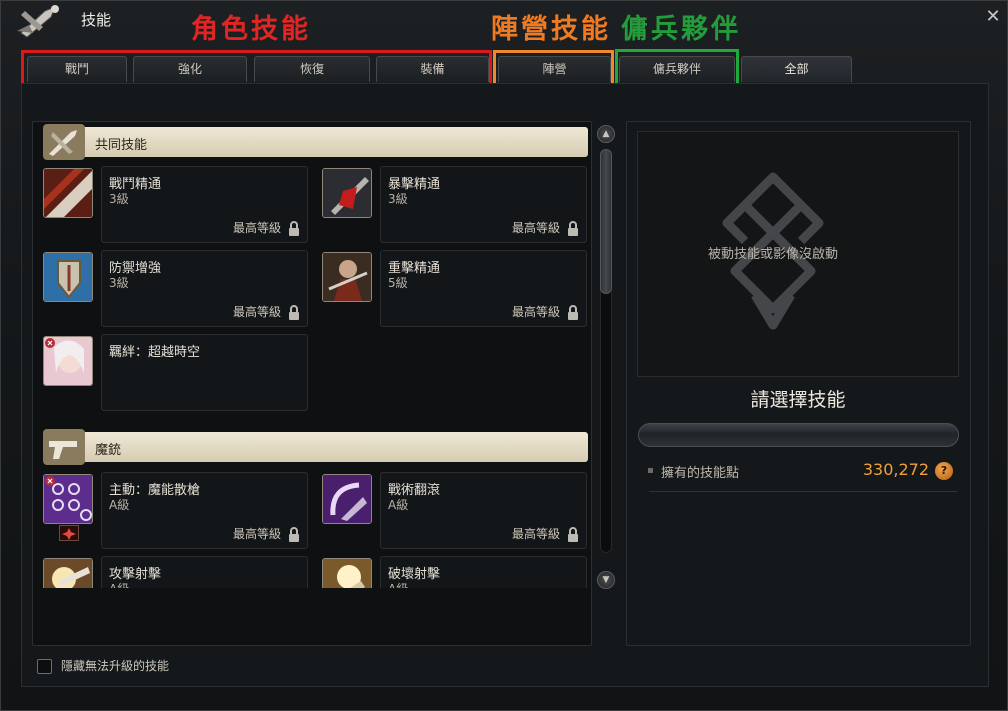 This screenshot has height=711, width=1008. What do you see at coordinates (315, 142) in the screenshot?
I see `category-header-common: 共同技能` at bounding box center [315, 142].